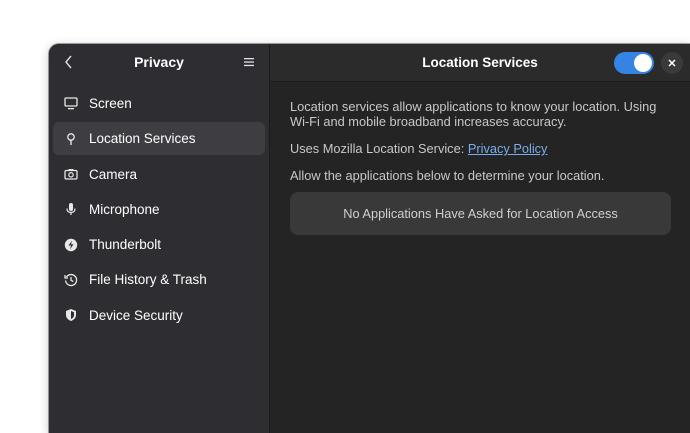 Image resolution: width=690 pixels, height=433 pixels. What do you see at coordinates (148, 280) in the screenshot?
I see `sidebar-item-label: File History & Trash` at bounding box center [148, 280].